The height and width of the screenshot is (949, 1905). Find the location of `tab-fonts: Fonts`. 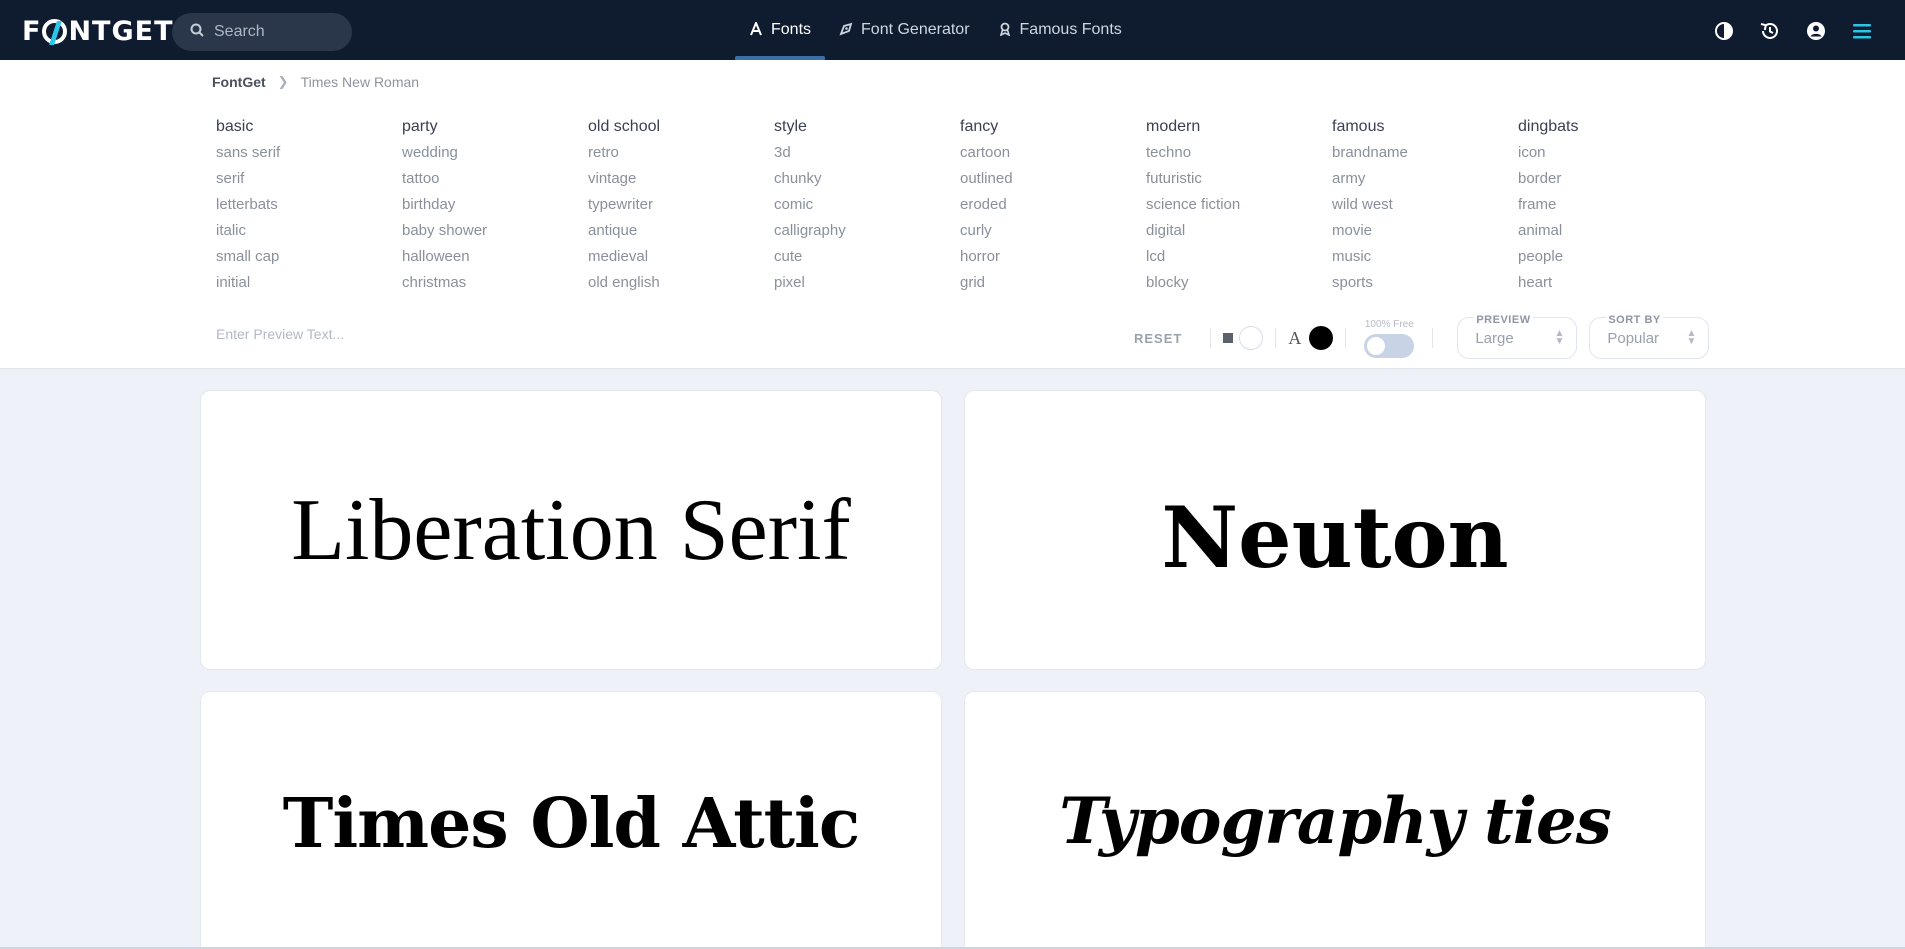

tab-fonts: Fonts is located at coordinates (780, 30).